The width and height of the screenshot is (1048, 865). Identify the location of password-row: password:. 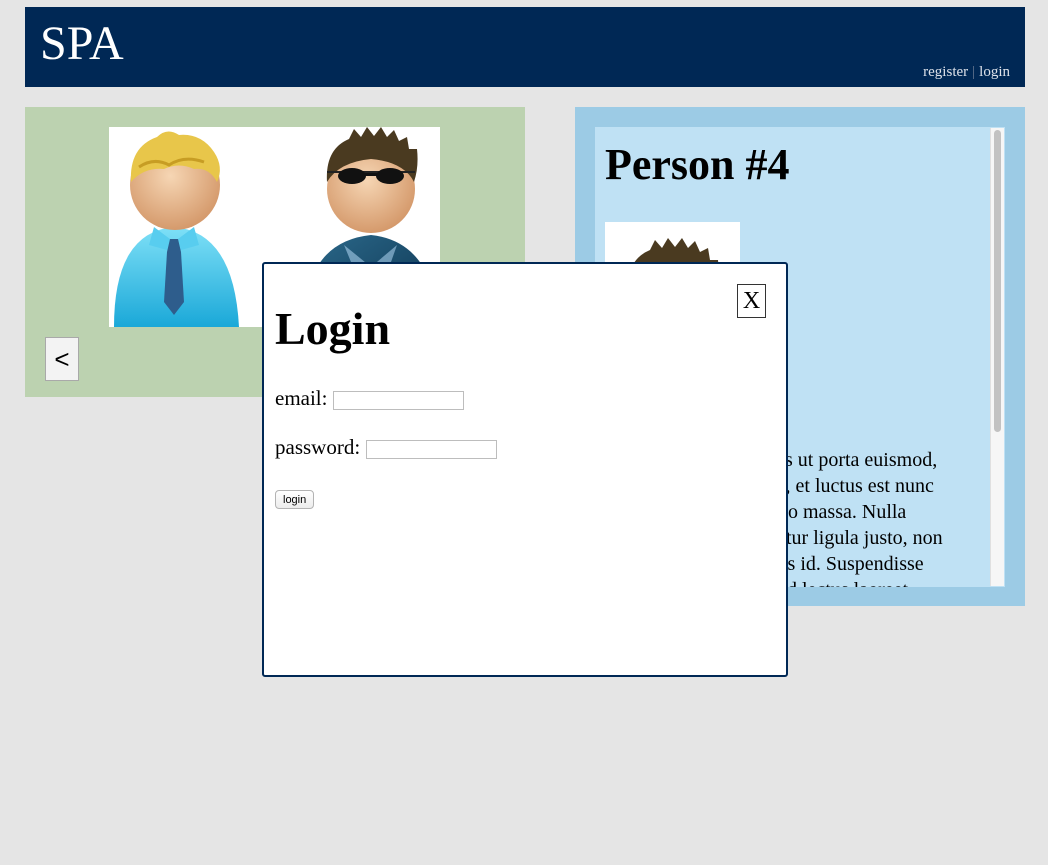
(386, 447).